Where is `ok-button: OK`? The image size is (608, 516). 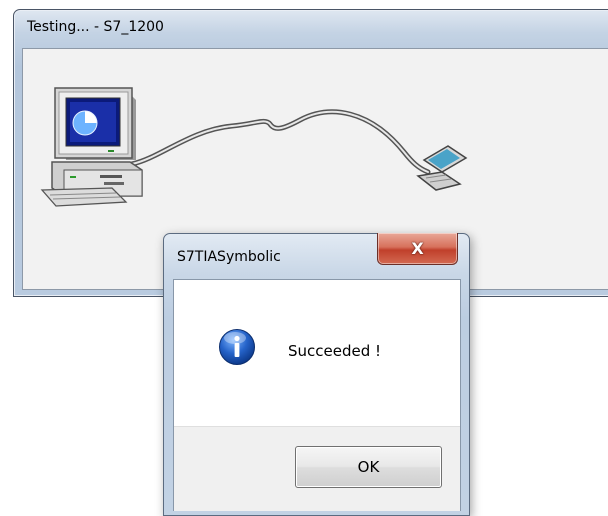
ok-button: OK is located at coordinates (368, 467).